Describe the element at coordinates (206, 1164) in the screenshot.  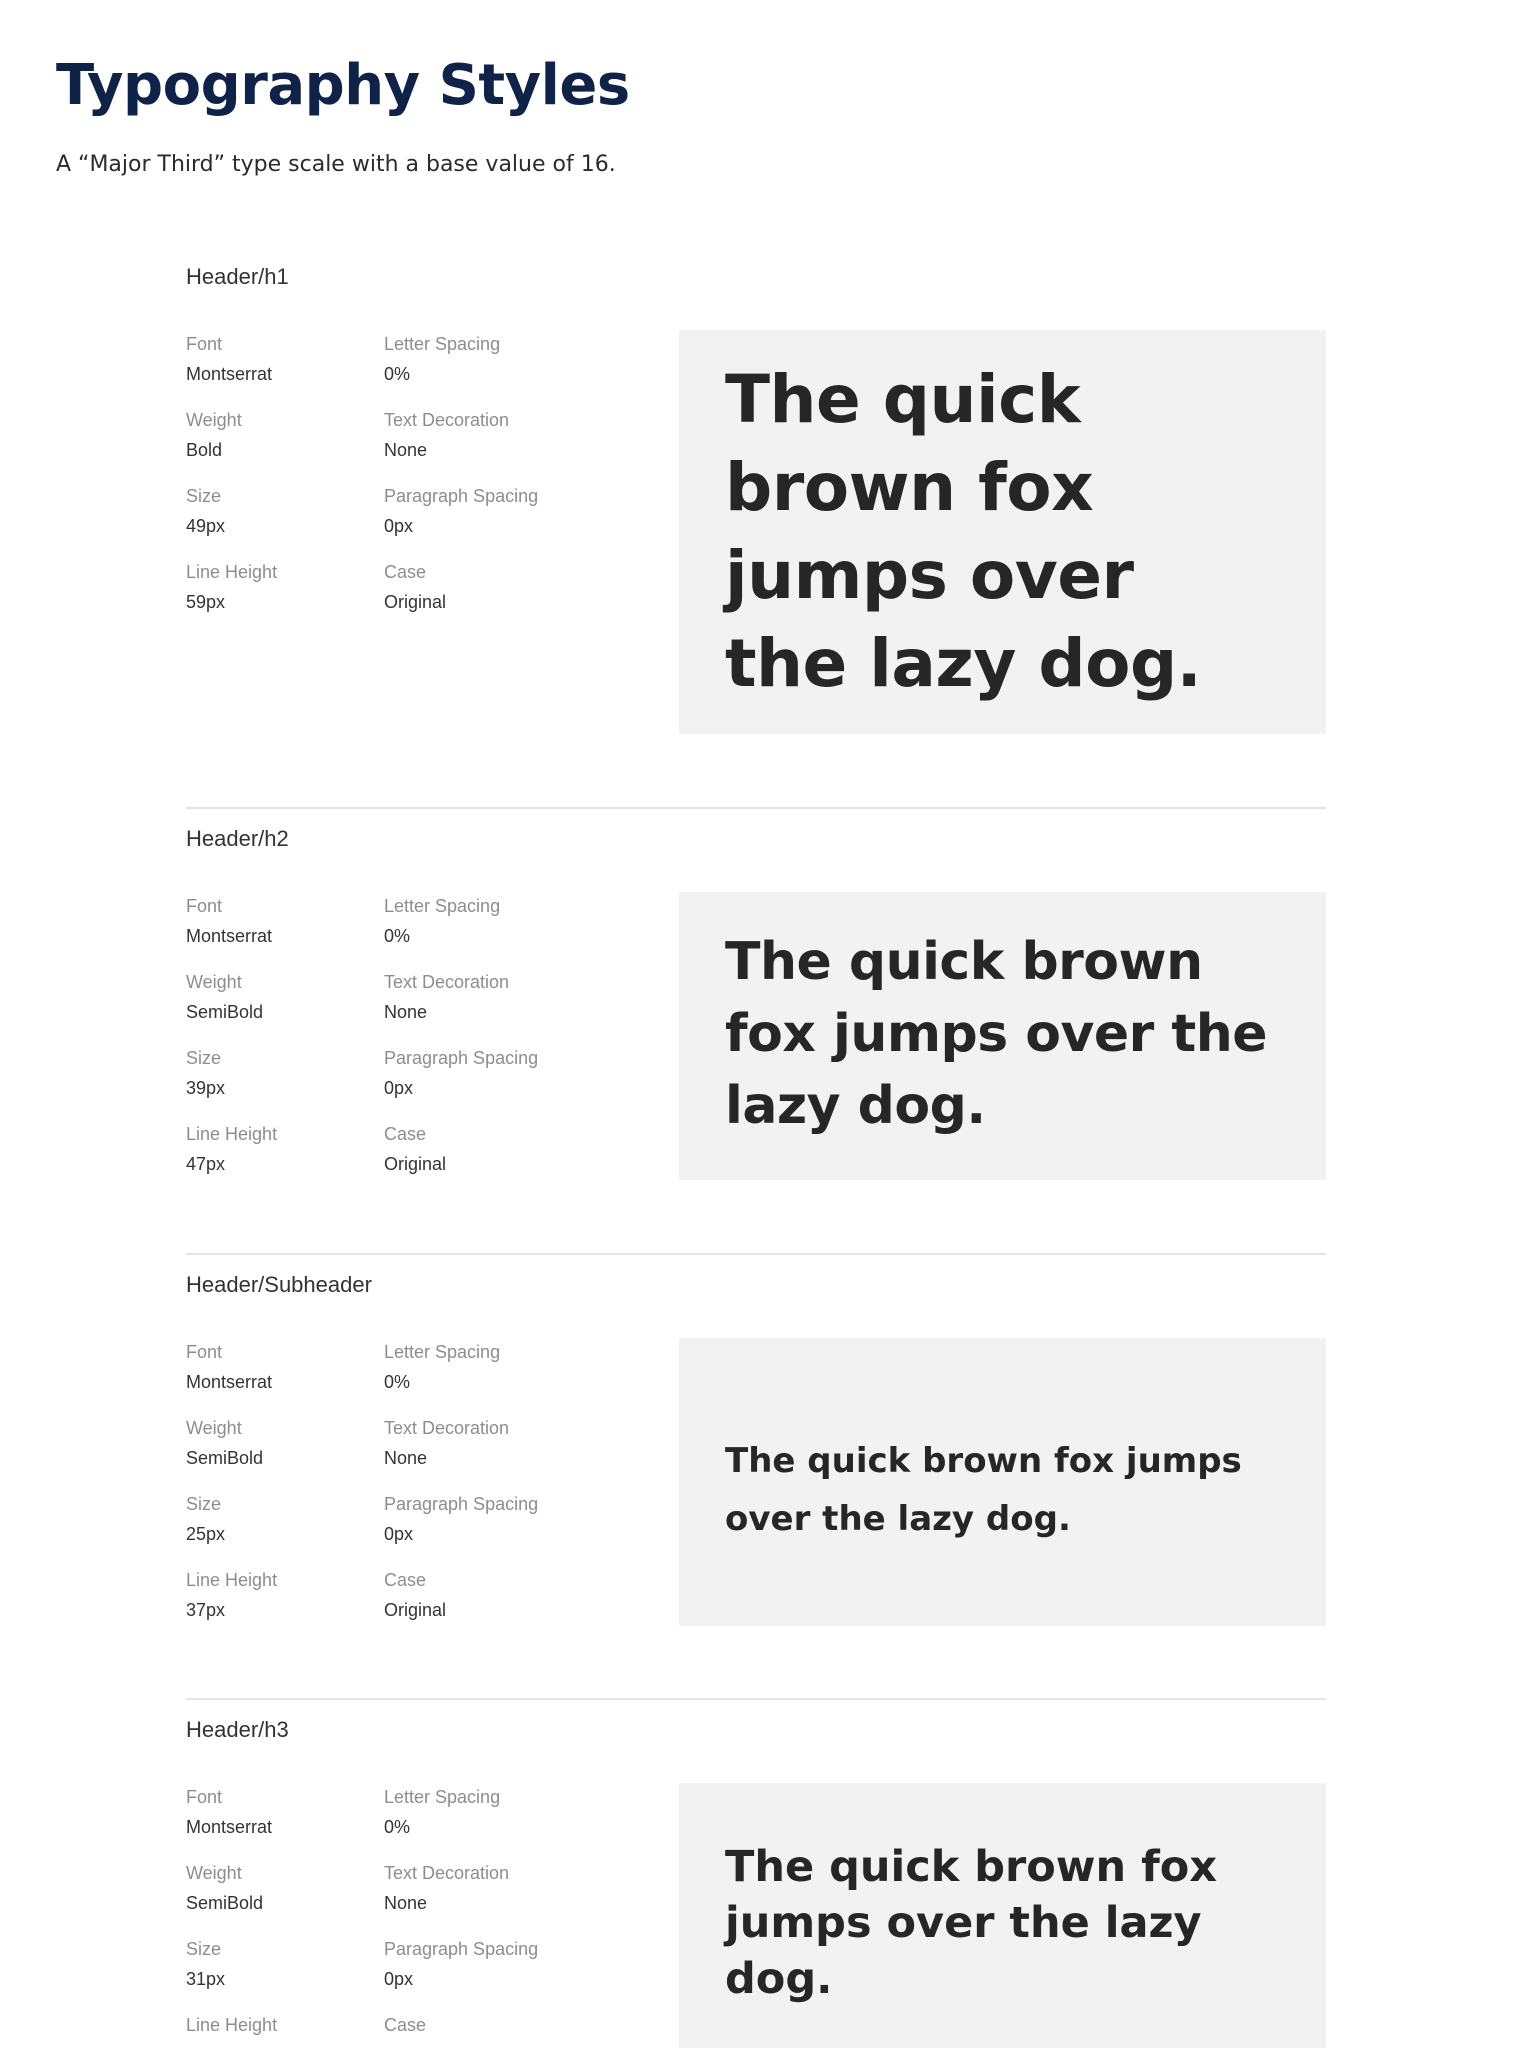
I see `prop-value: 47px` at that location.